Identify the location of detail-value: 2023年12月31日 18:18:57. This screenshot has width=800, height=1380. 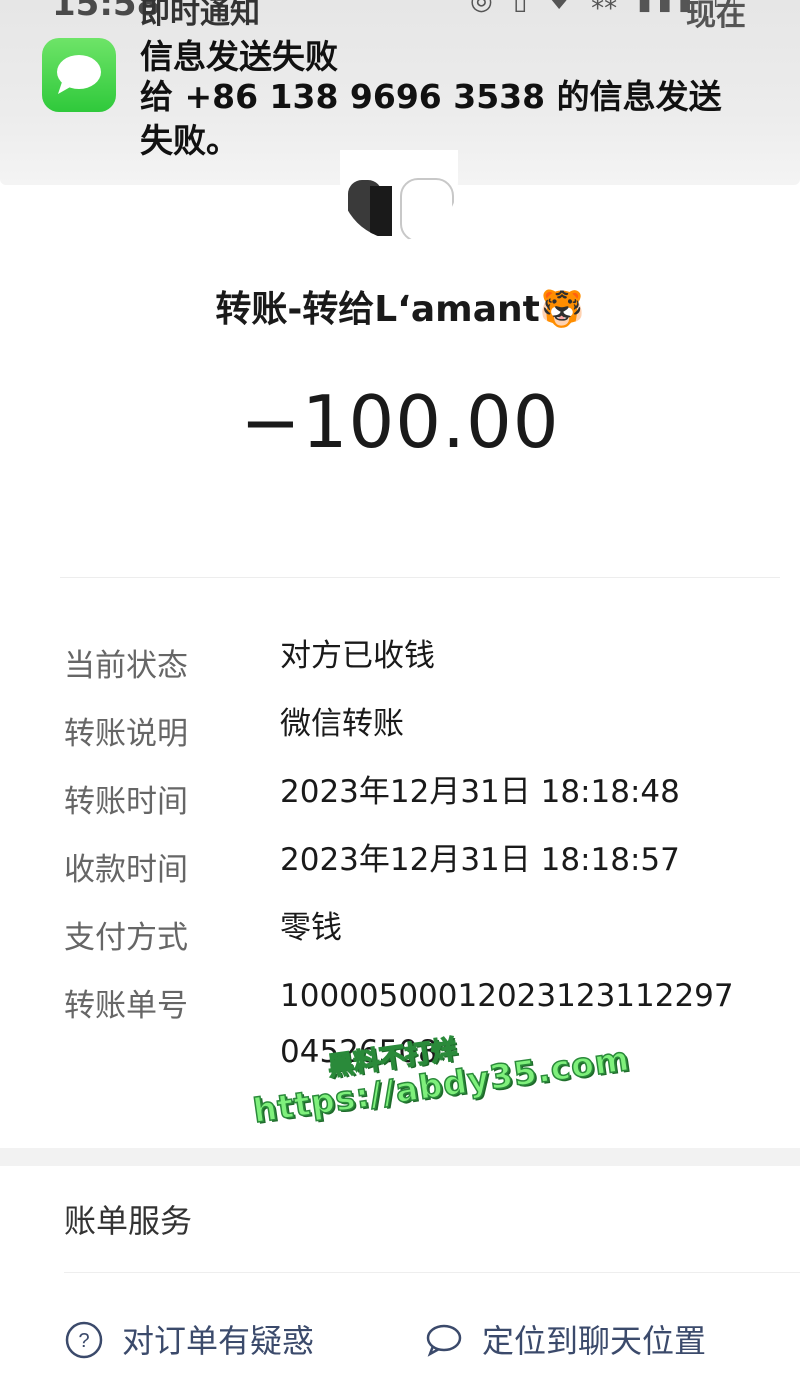
(480, 860).